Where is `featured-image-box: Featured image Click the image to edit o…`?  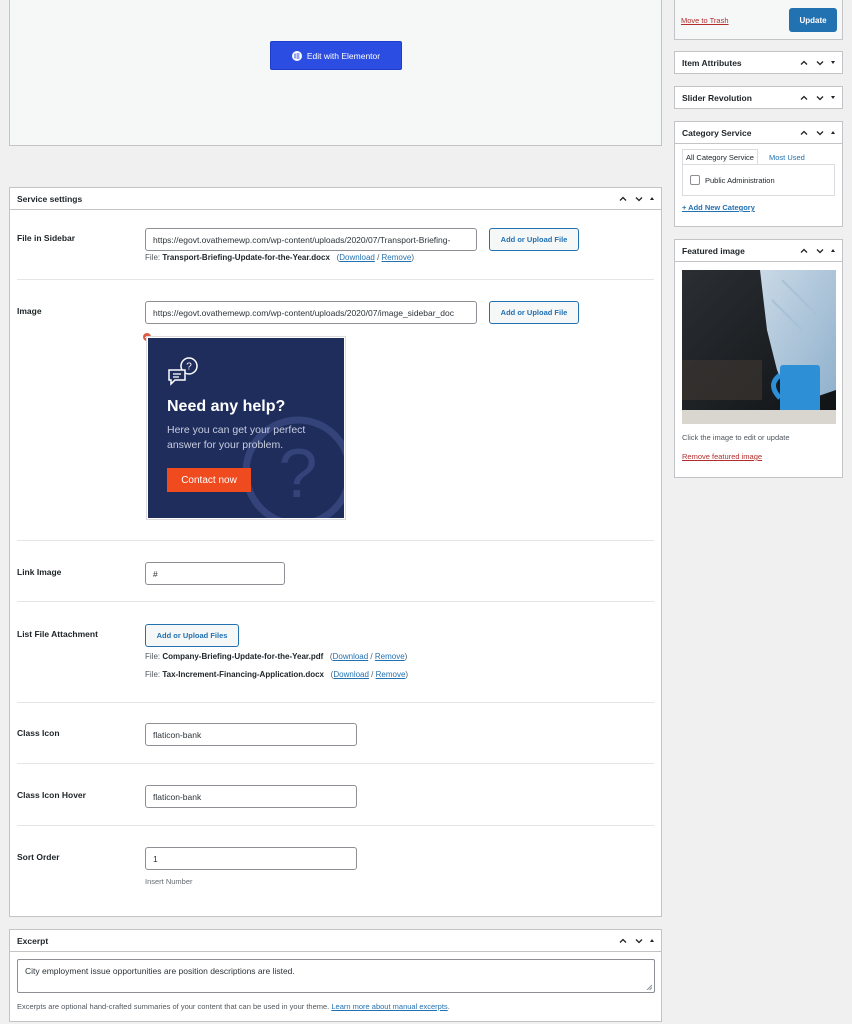
featured-image-box: Featured image Click the image to edit o… is located at coordinates (758, 358).